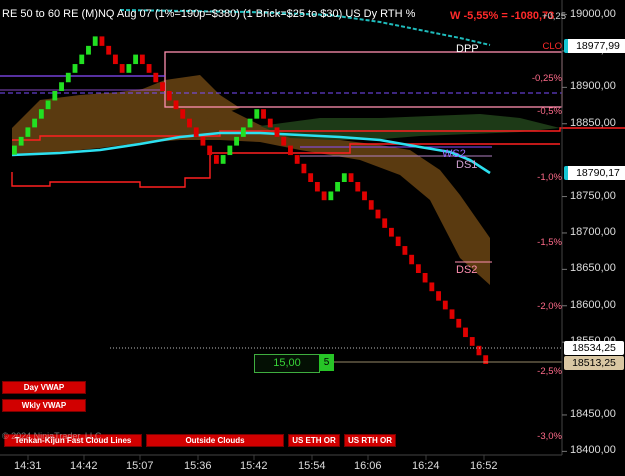  I want to click on price-box-dpp: 18977,99, so click(594, 46).